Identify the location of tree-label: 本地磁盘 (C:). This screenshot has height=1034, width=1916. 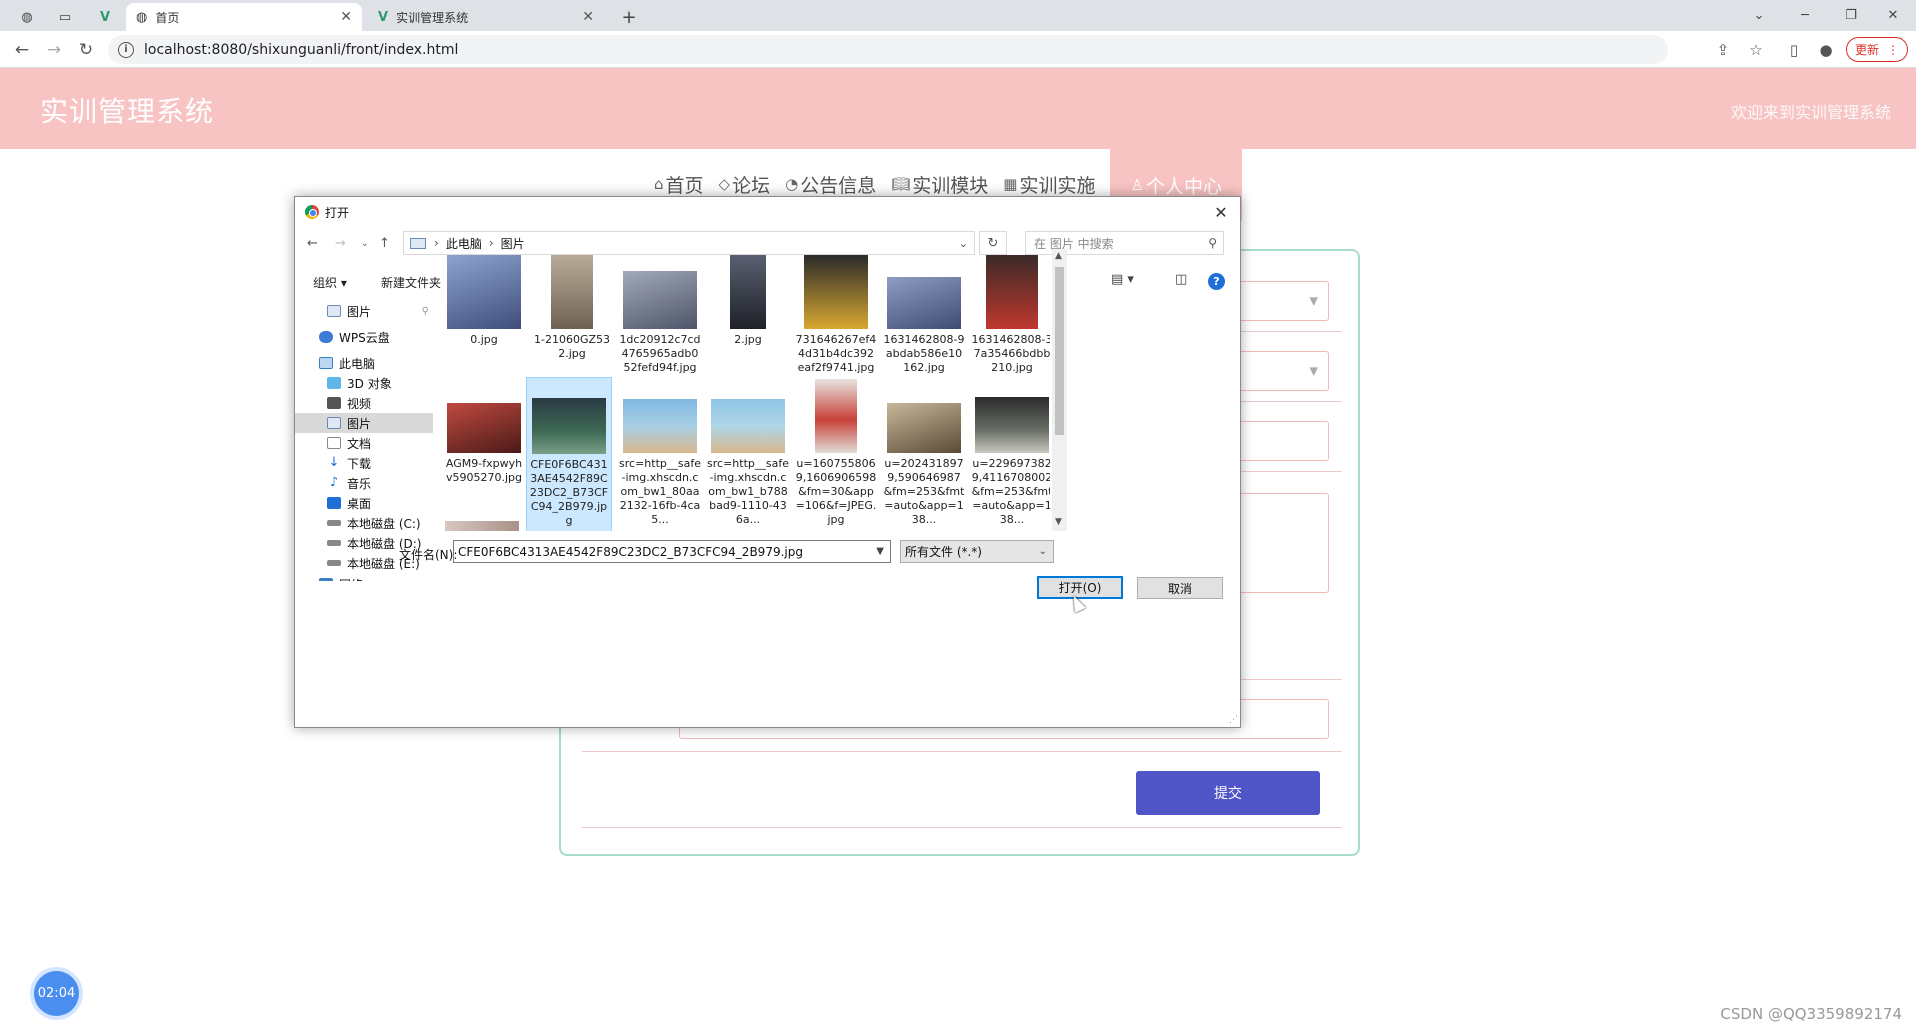
(384, 523).